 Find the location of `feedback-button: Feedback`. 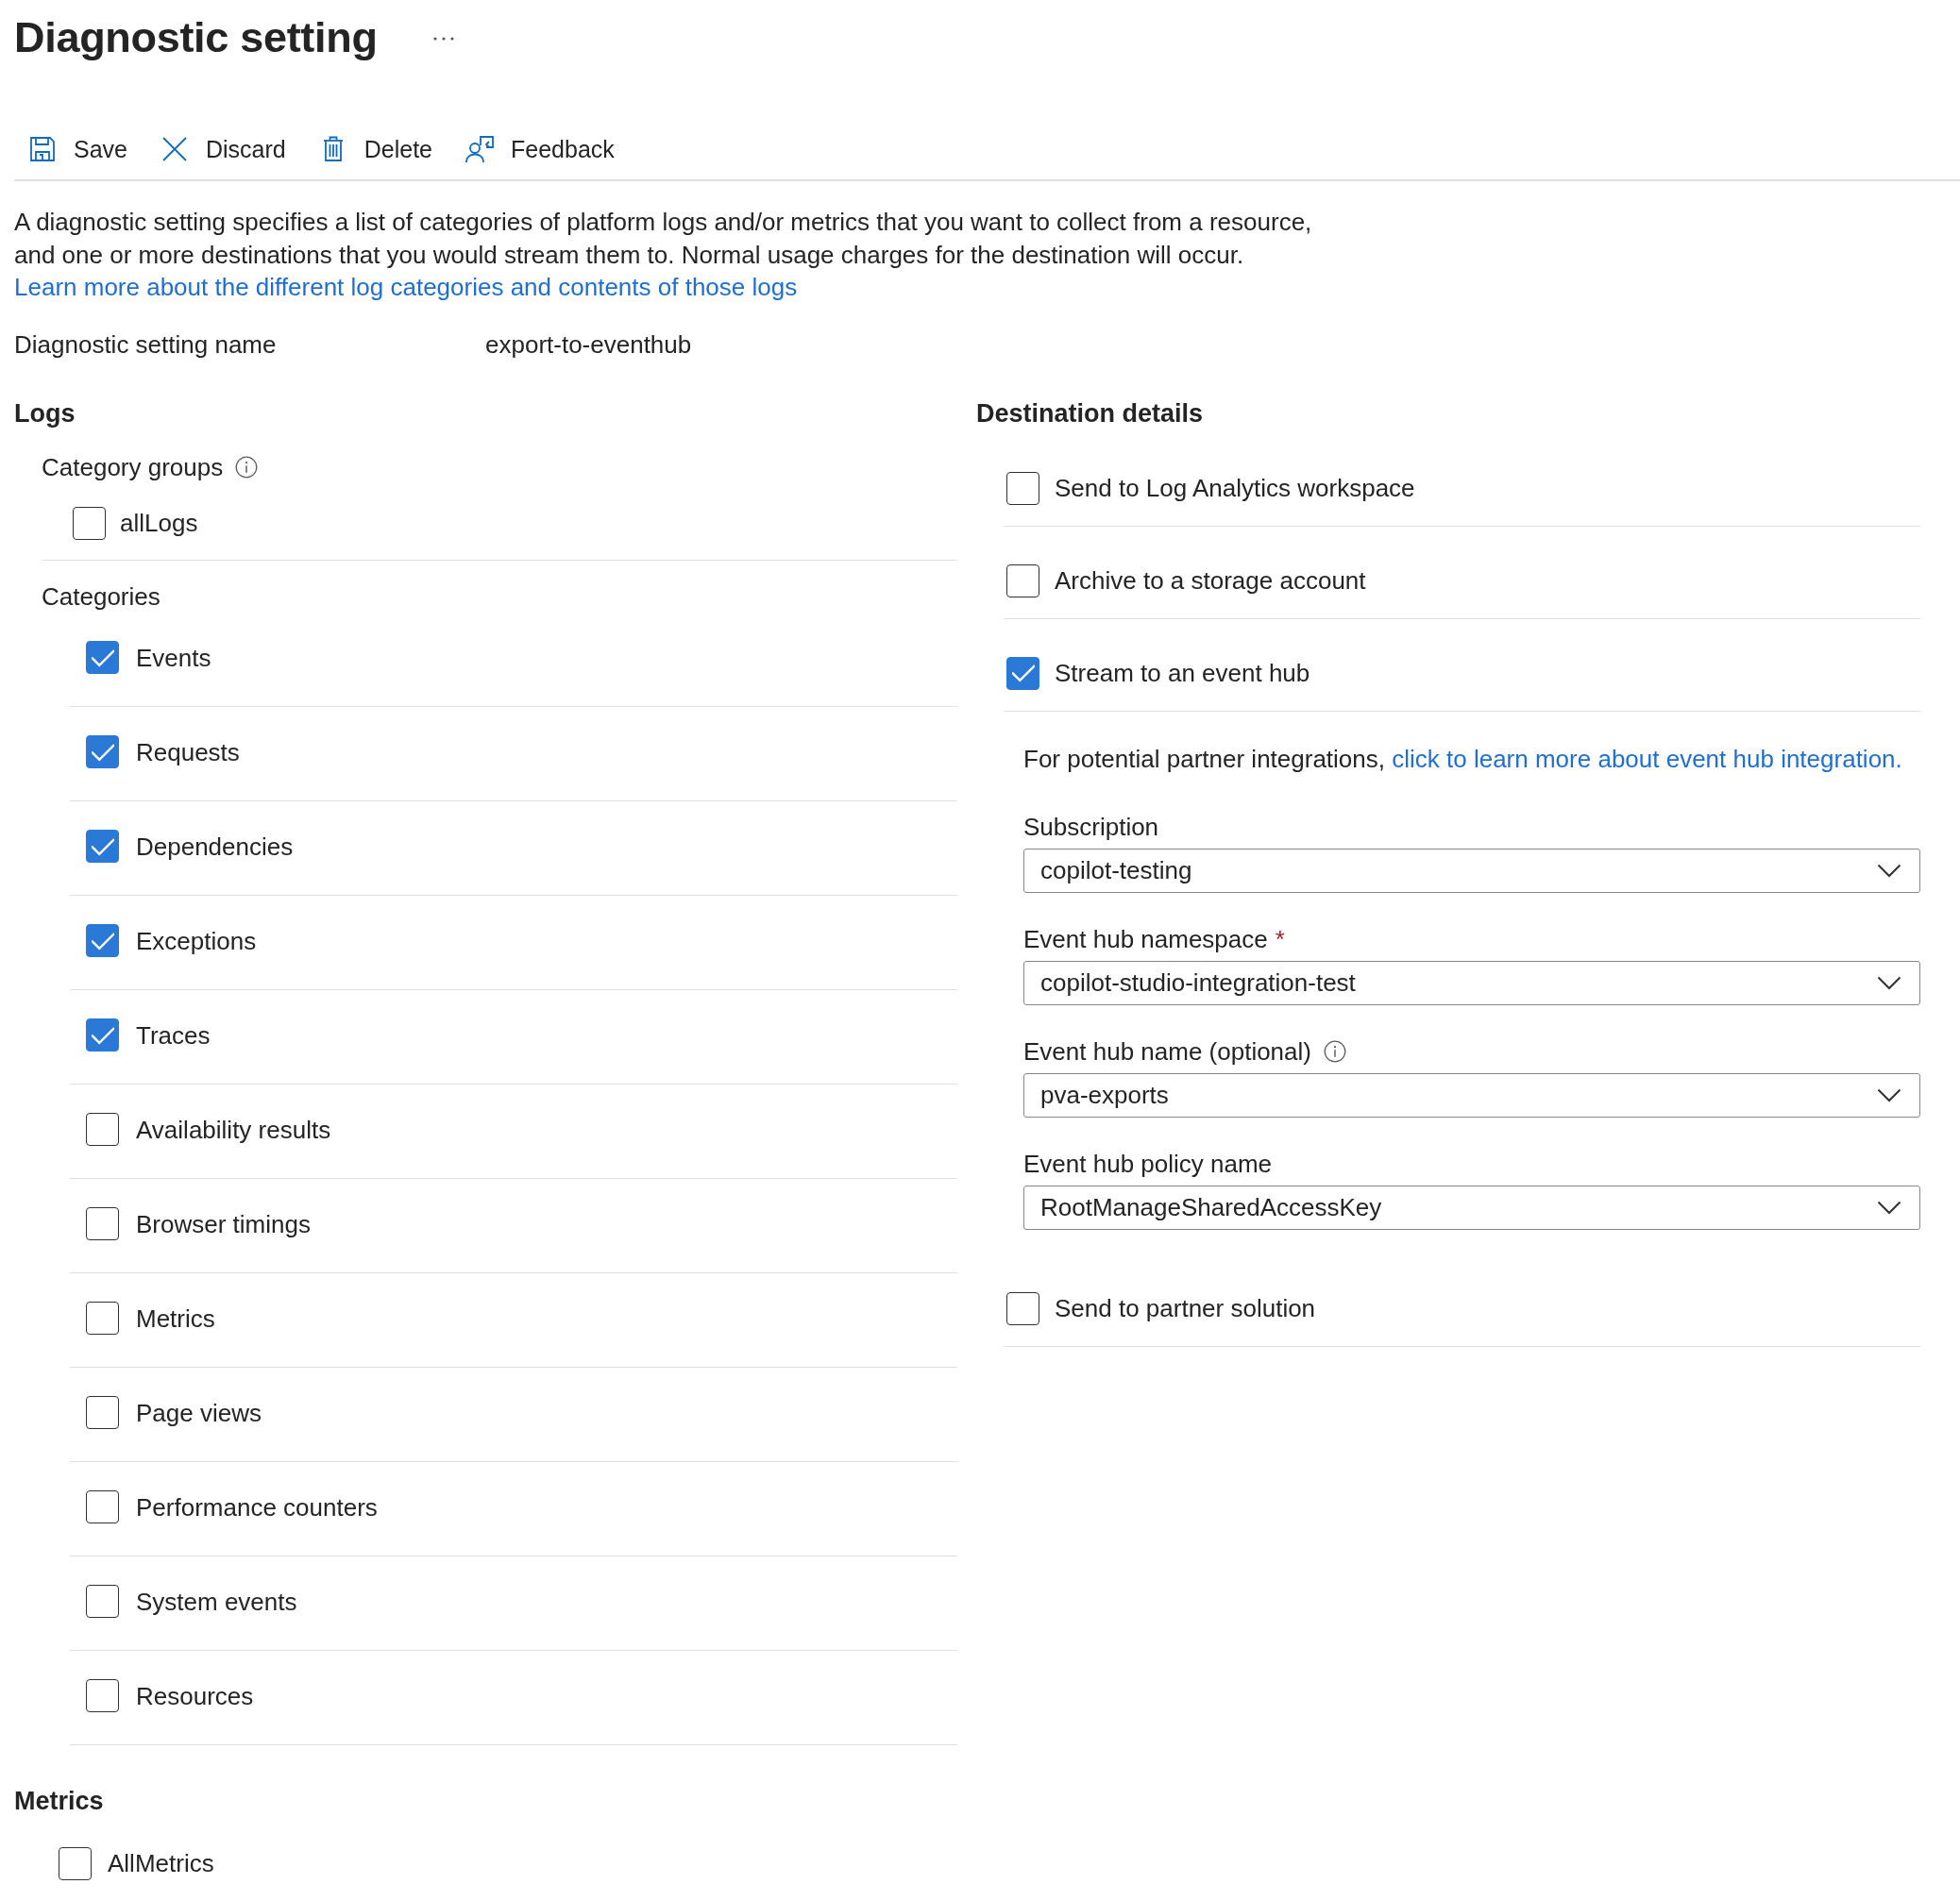

feedback-button: Feedback is located at coordinates (540, 149).